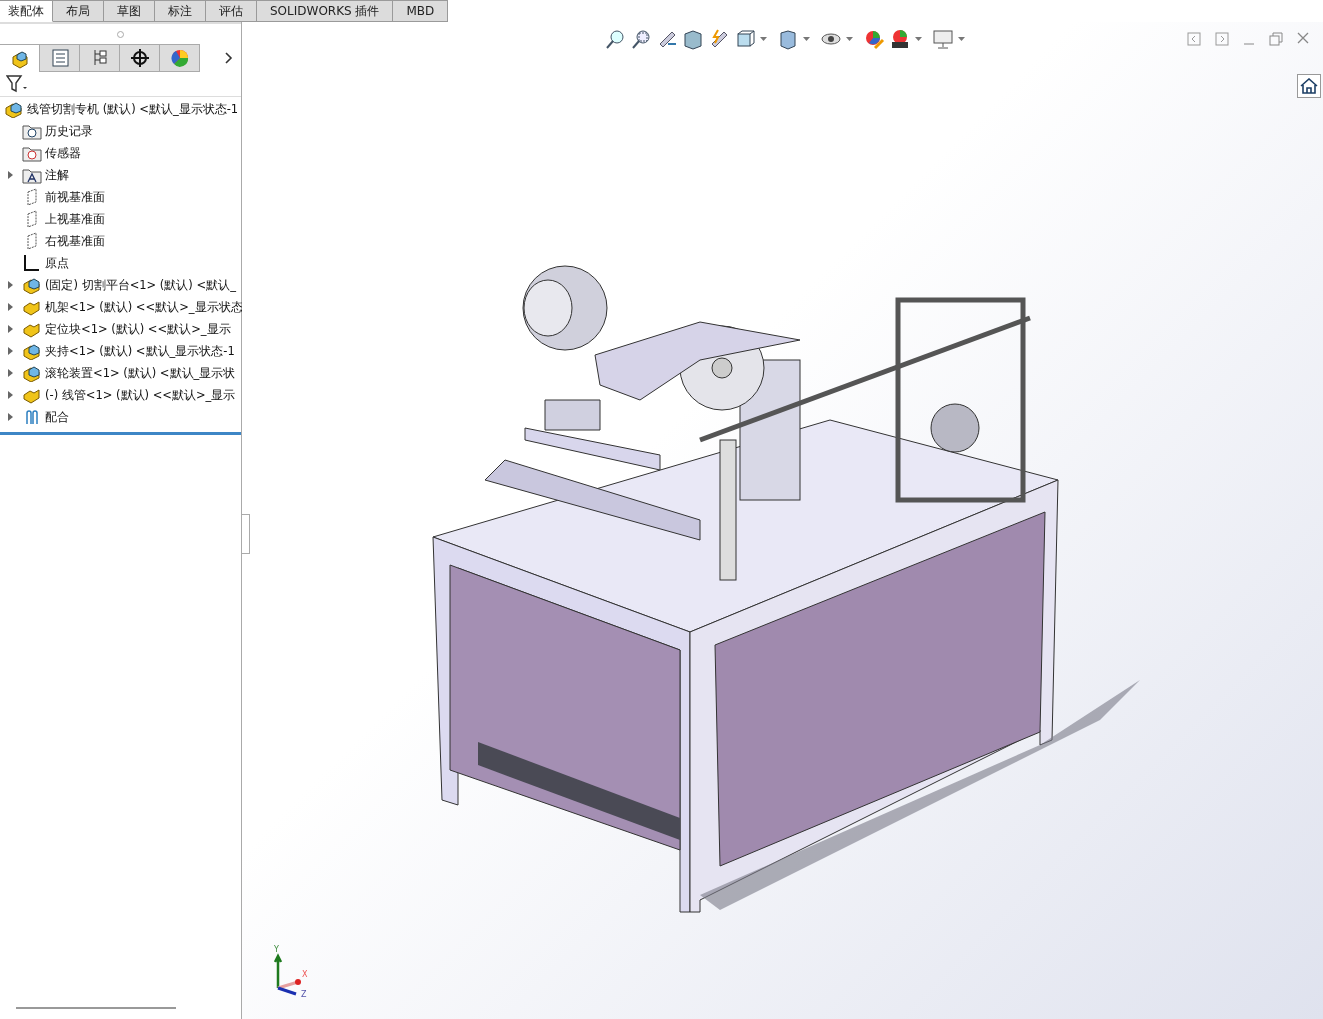 The width and height of the screenshot is (1323, 1019). What do you see at coordinates (138, 329) in the screenshot?
I see `tree-item: 定位块<1> (默认) <<默认>_显示` at bounding box center [138, 329].